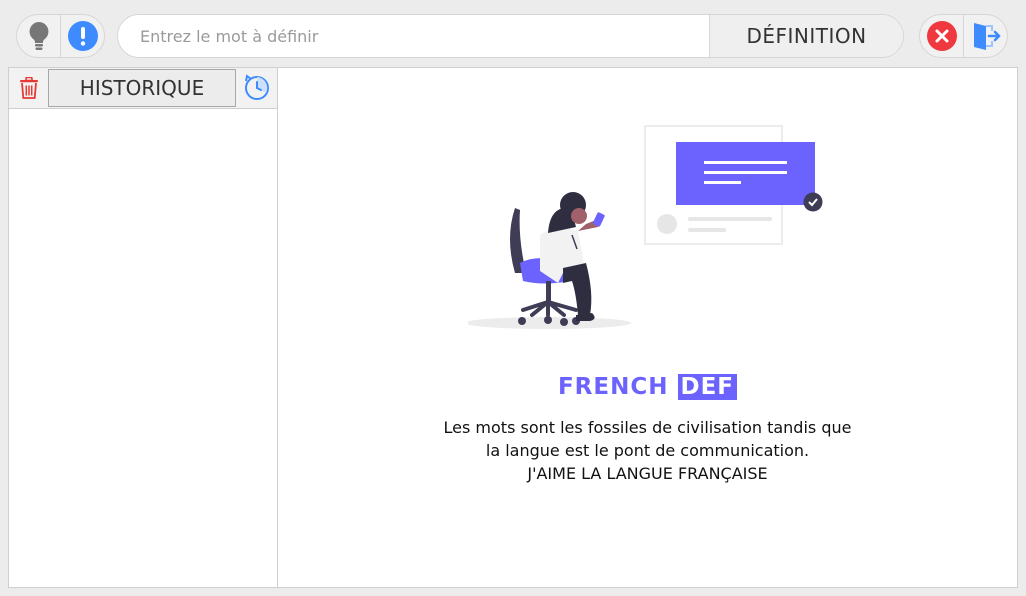  Describe the element at coordinates (707, 387) in the screenshot. I see `brand-text-def: DEF` at that location.